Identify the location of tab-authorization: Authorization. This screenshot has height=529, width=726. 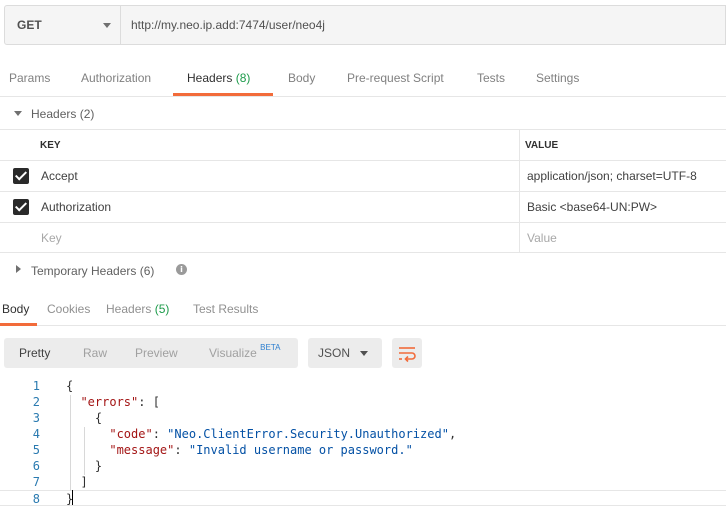
(116, 78).